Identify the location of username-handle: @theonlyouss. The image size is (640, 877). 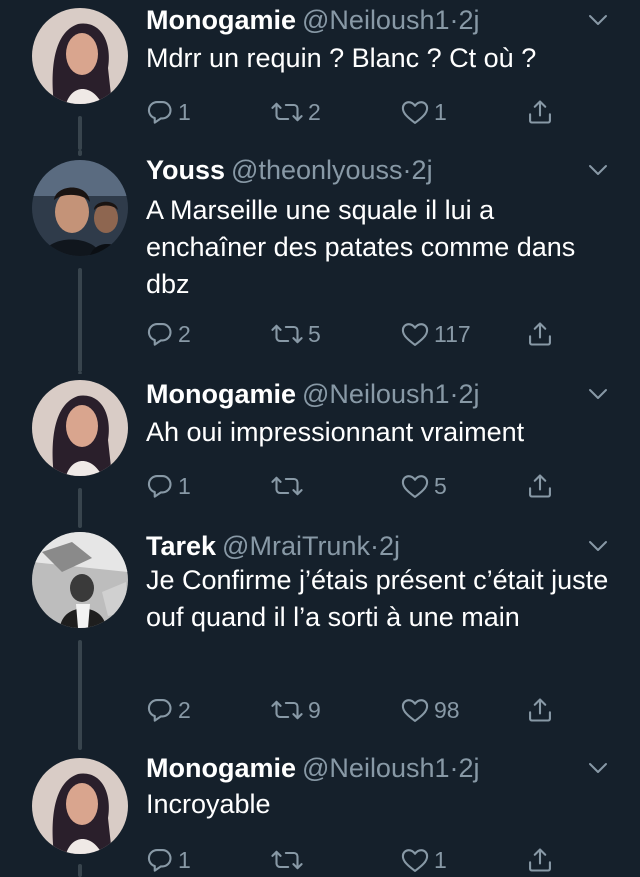
(317, 170).